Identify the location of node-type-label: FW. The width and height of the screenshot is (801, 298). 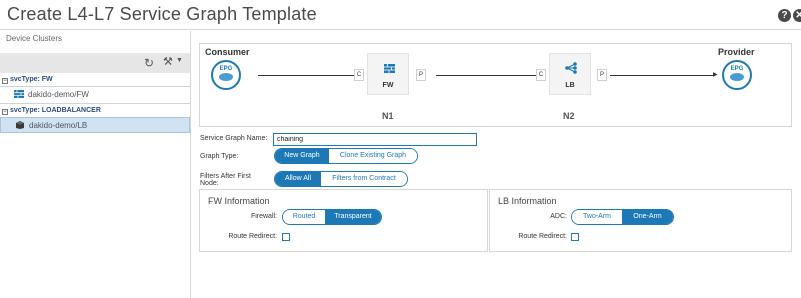
(388, 85).